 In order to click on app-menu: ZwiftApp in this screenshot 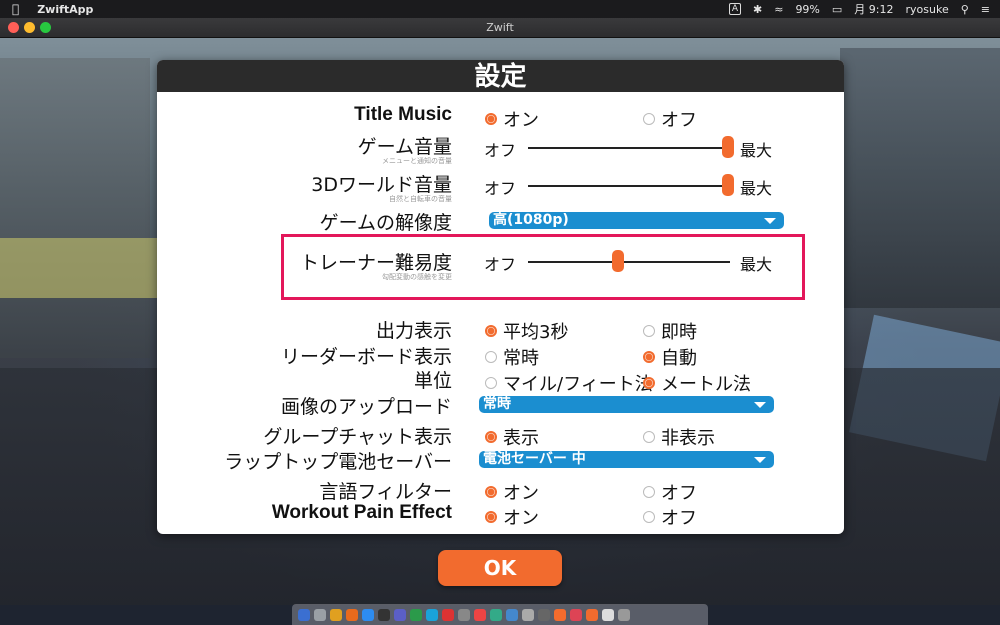, I will do `click(65, 9)`.